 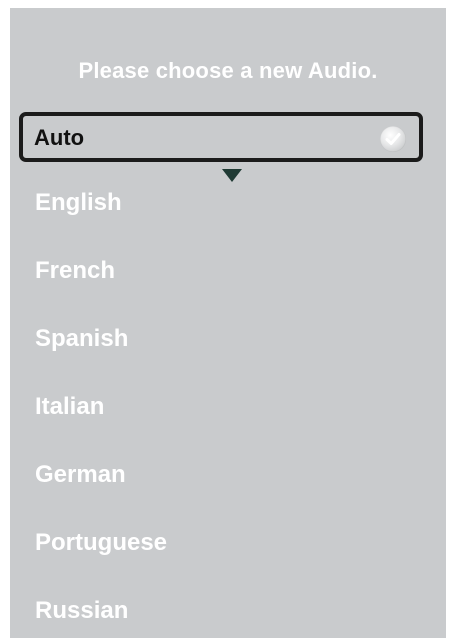 What do you see at coordinates (232, 175) in the screenshot?
I see `caret-down-icon` at bounding box center [232, 175].